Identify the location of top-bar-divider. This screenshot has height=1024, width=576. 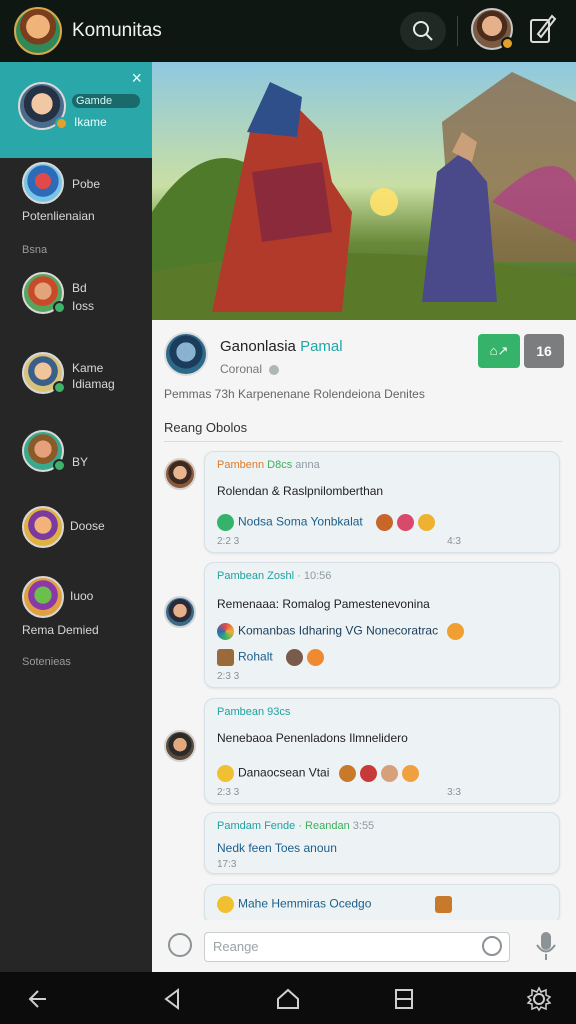
(457, 31).